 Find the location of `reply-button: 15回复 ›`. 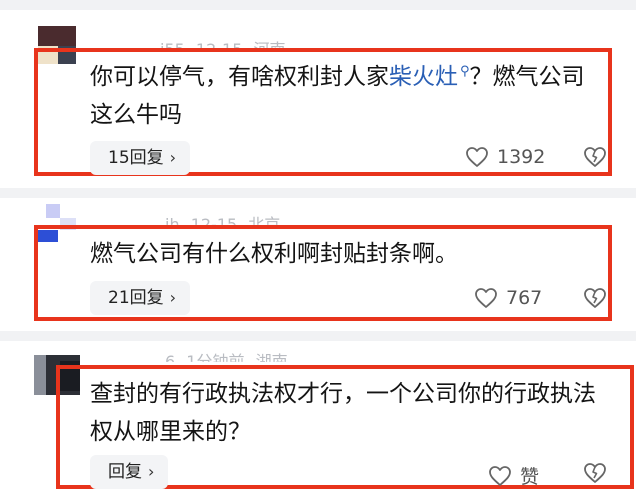

reply-button: 15回复 › is located at coordinates (140, 158).